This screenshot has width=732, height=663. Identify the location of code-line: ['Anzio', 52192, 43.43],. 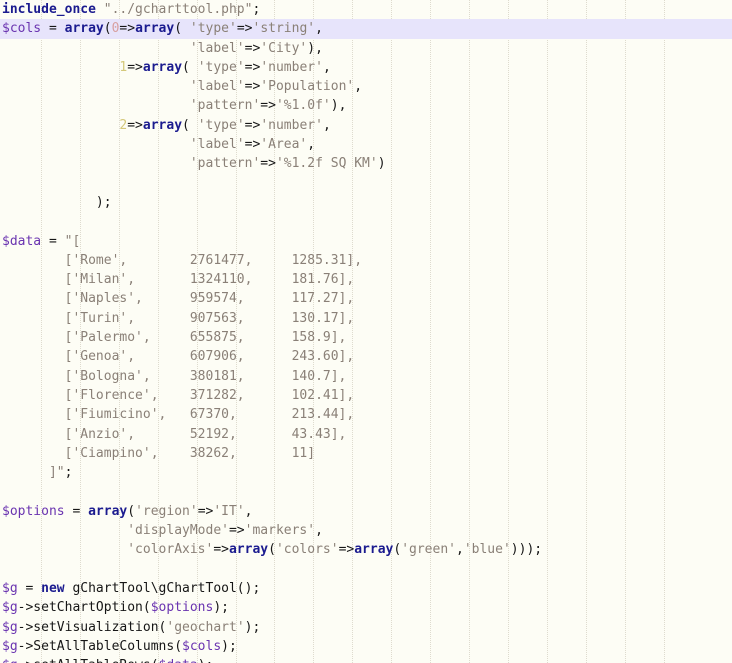
(366, 434).